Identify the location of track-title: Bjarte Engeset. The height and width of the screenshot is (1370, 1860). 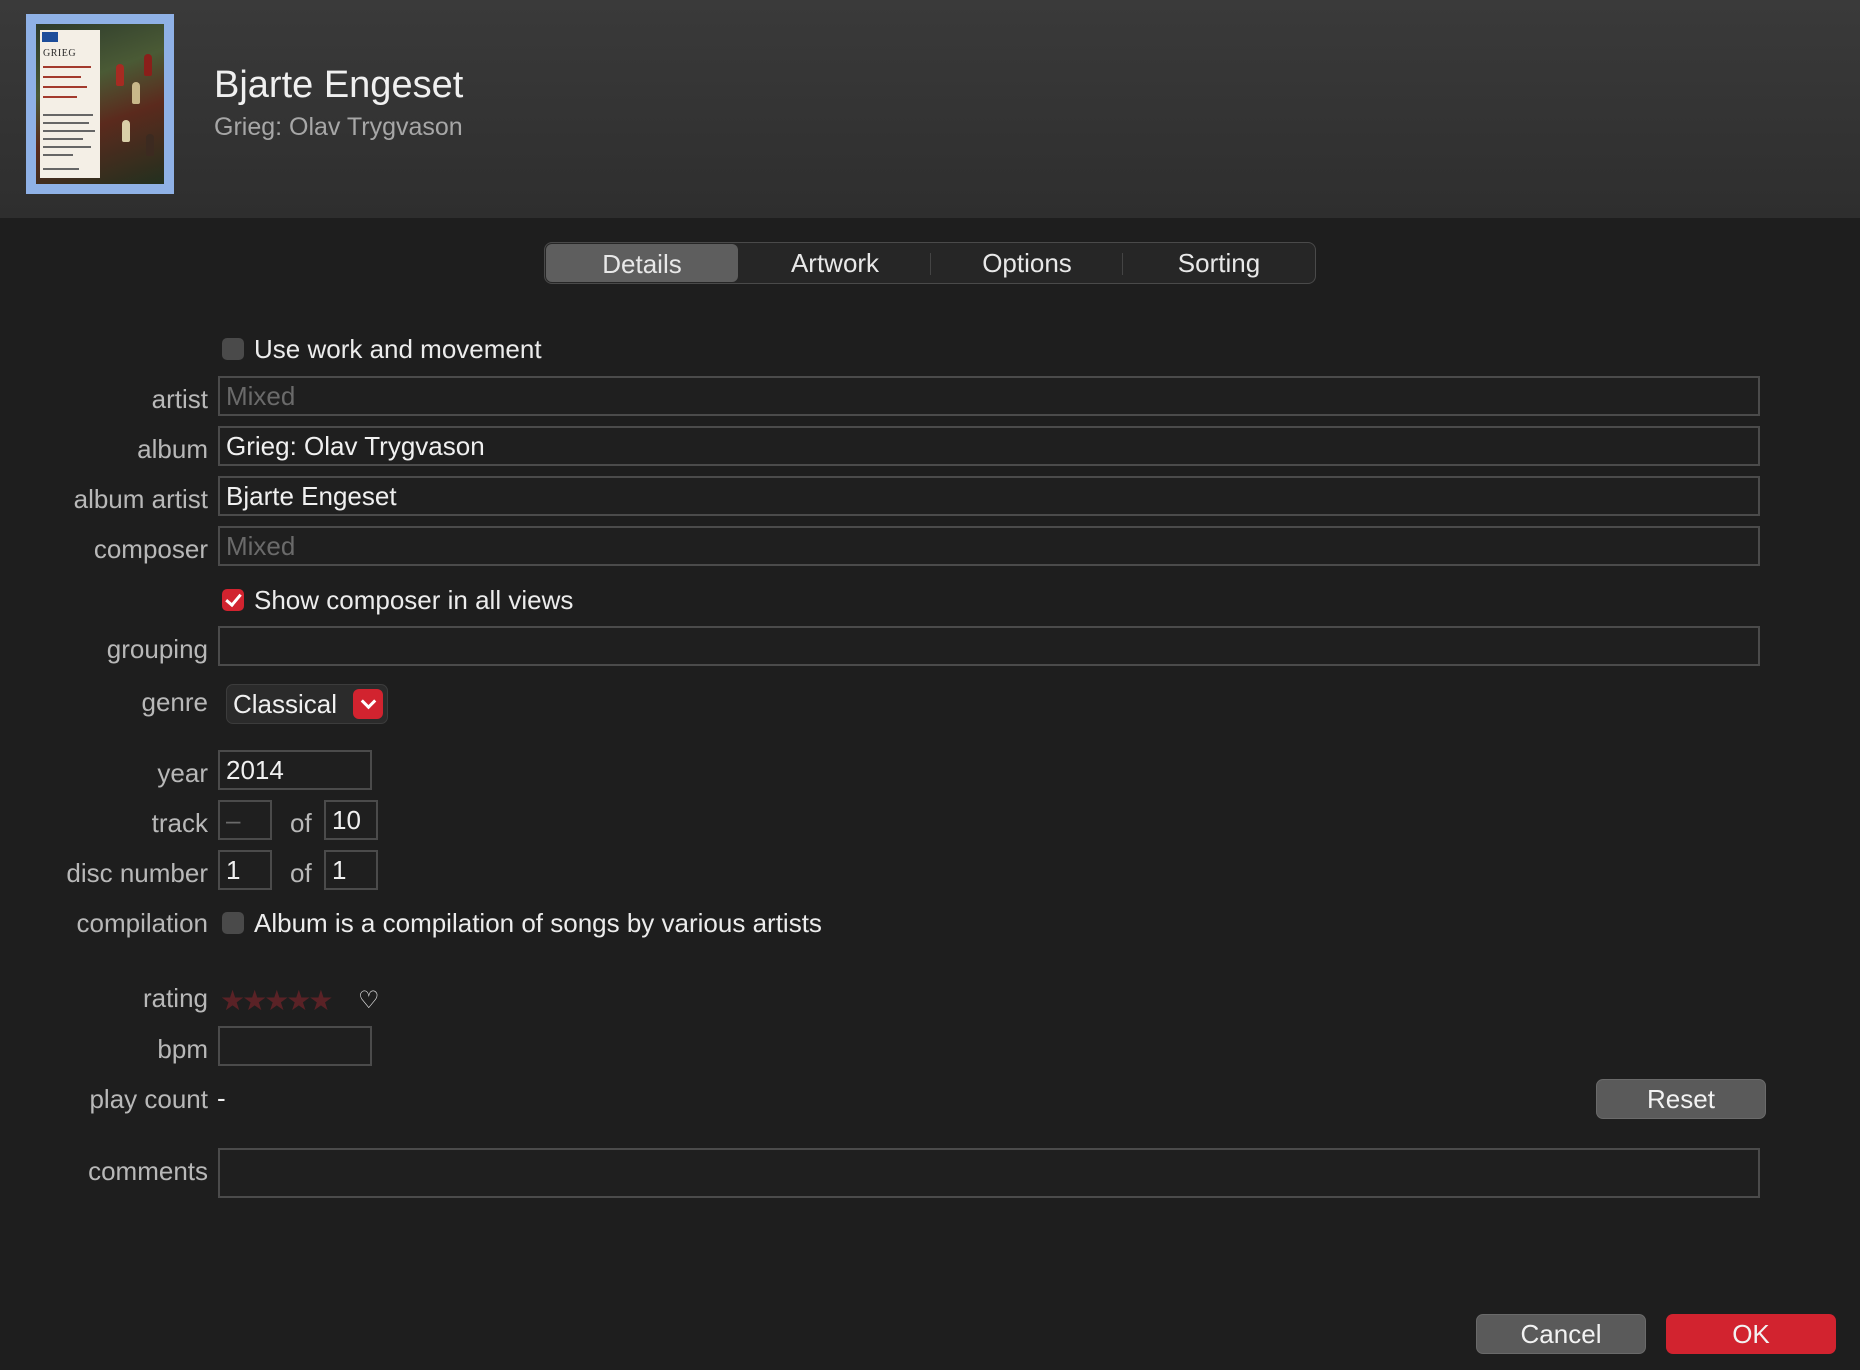
(339, 85).